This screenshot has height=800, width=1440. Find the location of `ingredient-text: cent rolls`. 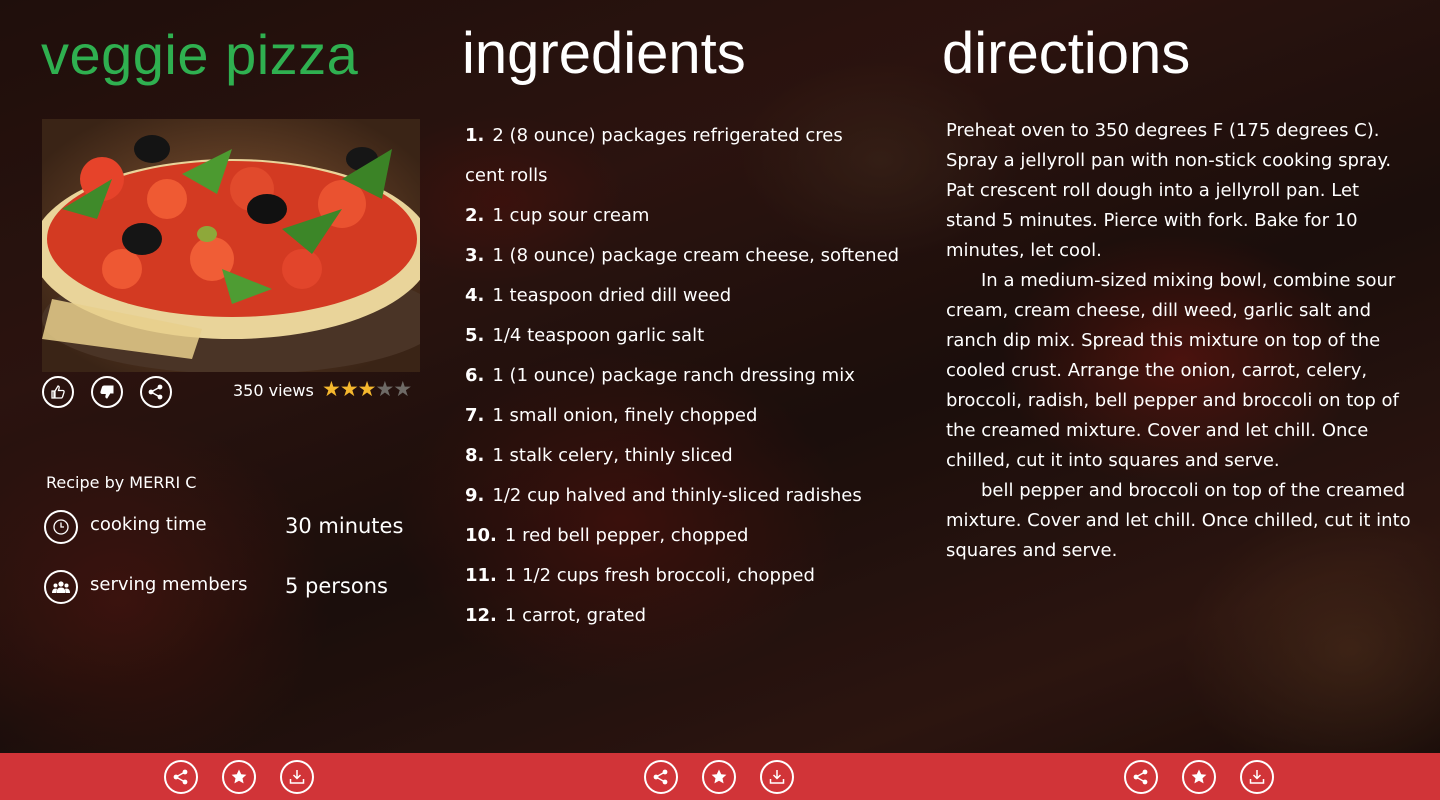

ingredient-text: cent rolls is located at coordinates (506, 175).